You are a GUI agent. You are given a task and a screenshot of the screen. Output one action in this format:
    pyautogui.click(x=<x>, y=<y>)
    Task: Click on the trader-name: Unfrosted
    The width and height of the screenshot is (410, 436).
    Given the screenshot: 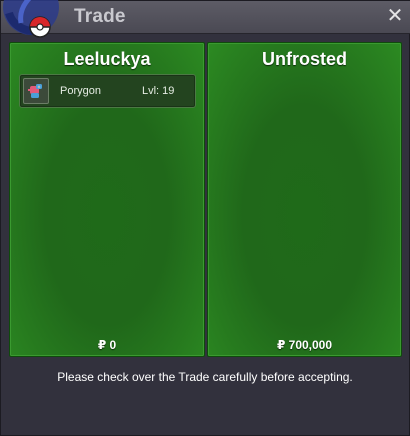 What is the action you would take?
    pyautogui.click(x=304, y=59)
    